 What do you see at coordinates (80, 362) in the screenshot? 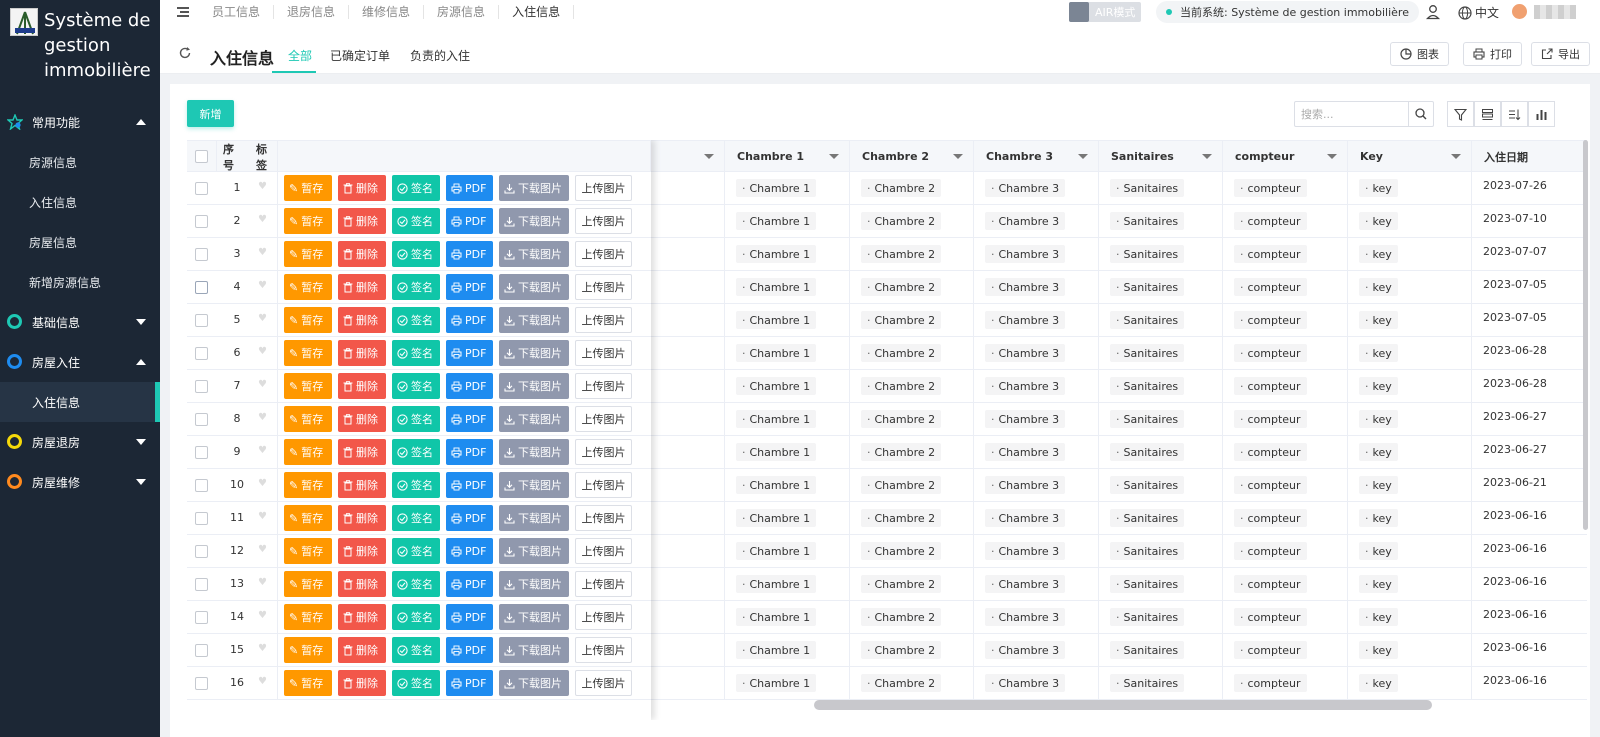
I see `sidebar-group-checkin: 房屋入住` at bounding box center [80, 362].